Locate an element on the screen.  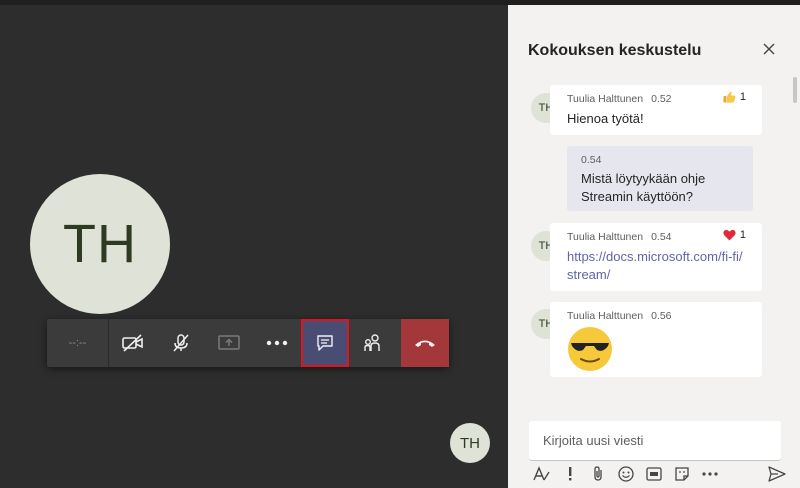
more-options-button is located at coordinates (277, 343).